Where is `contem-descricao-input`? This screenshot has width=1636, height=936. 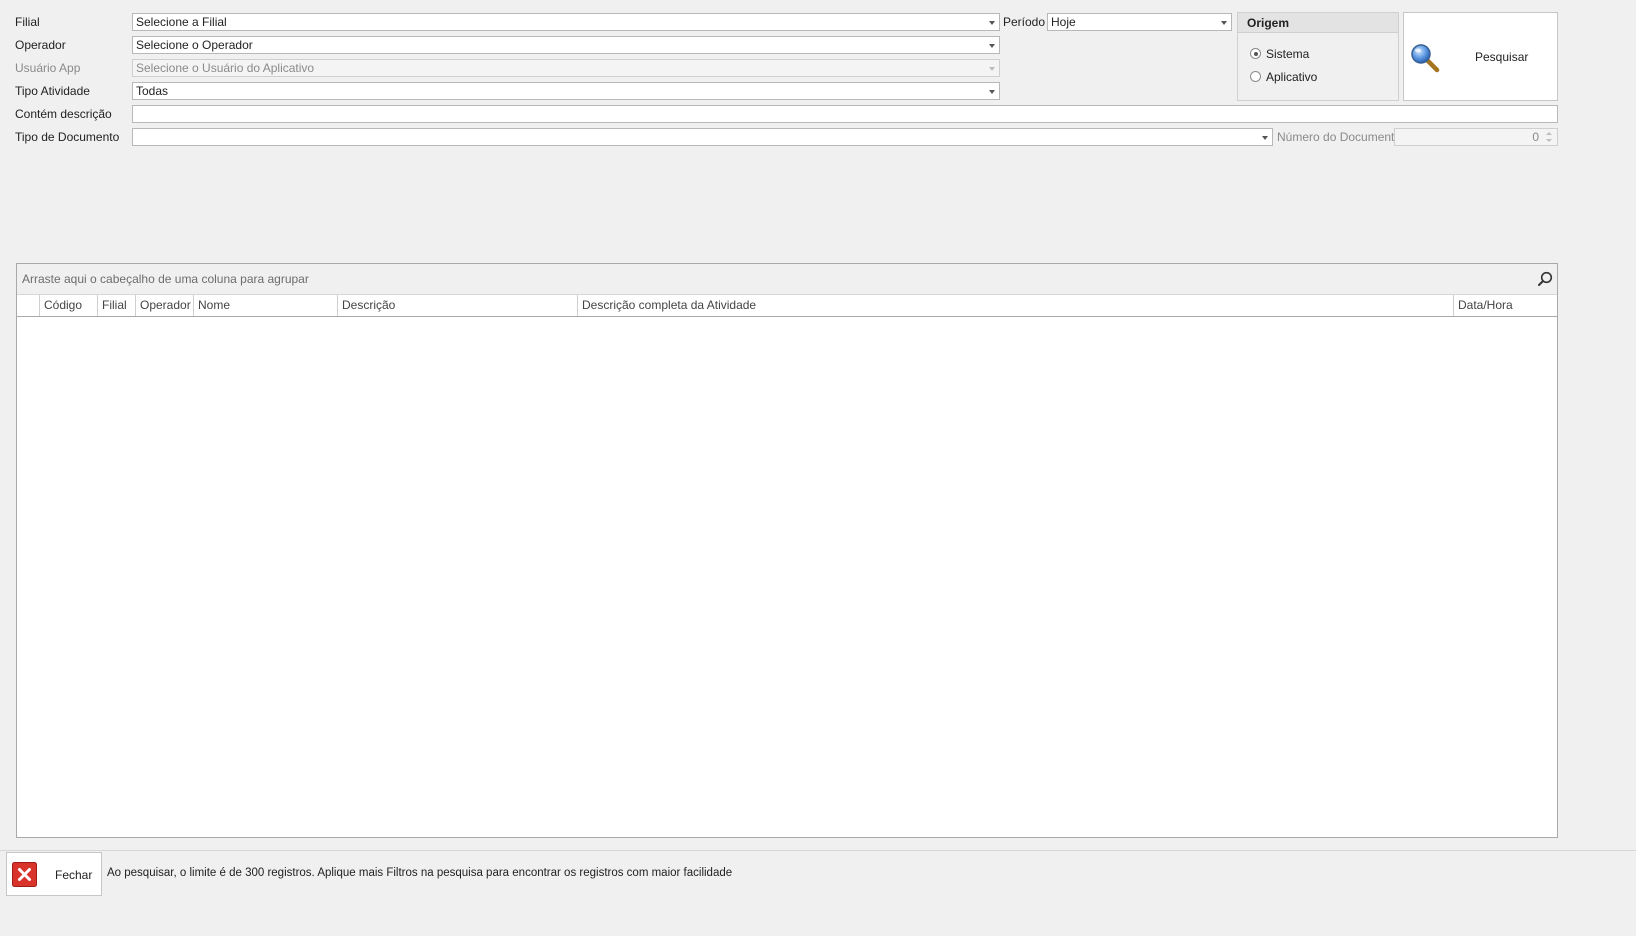
contem-descricao-input is located at coordinates (845, 114).